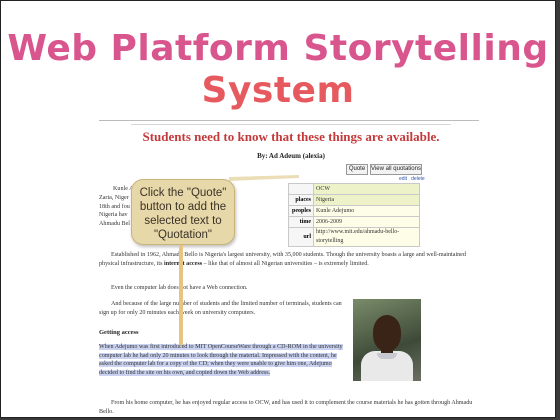  Describe the element at coordinates (264, 178) in the screenshot. I see `callout-pointer` at that location.